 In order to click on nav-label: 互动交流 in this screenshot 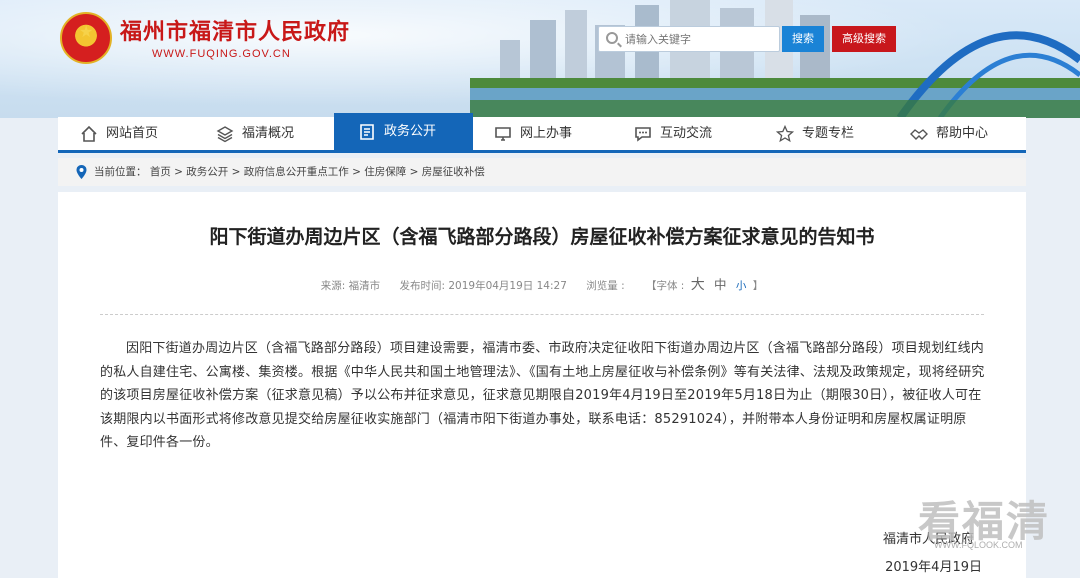, I will do `click(686, 133)`.